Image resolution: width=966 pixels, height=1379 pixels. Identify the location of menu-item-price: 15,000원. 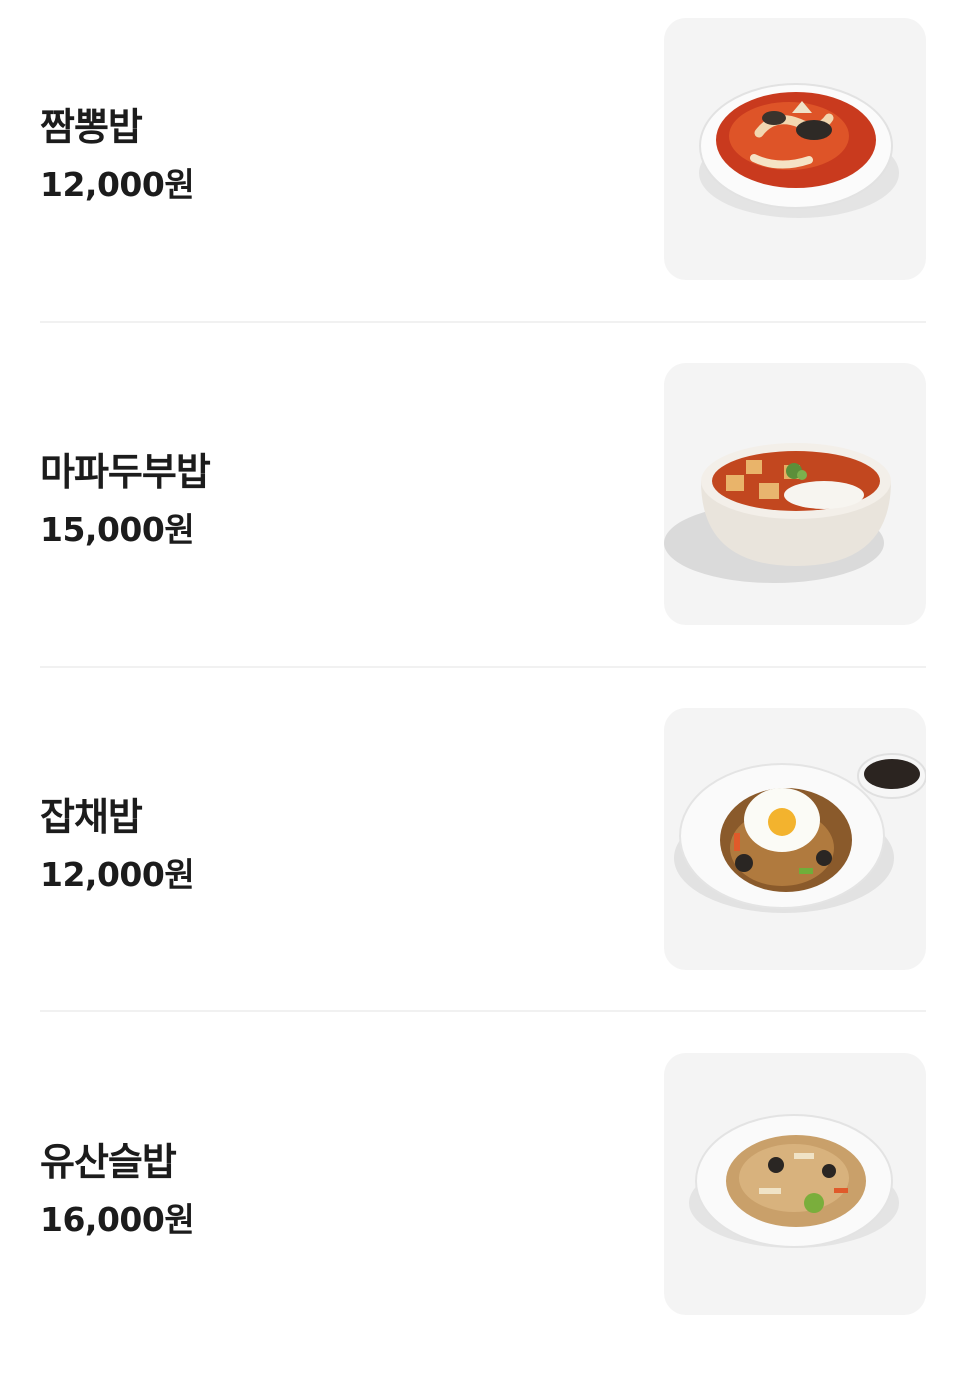
(117, 529).